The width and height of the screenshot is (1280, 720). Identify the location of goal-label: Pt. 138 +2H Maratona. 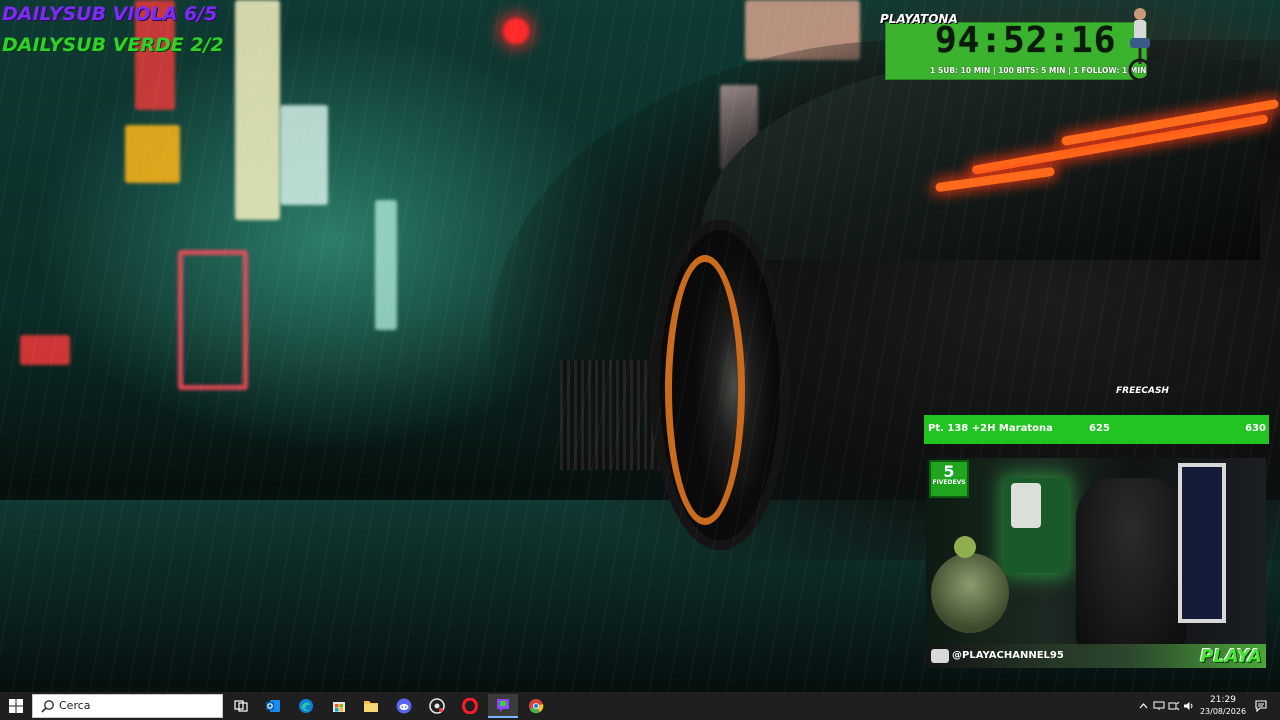
(990, 428).